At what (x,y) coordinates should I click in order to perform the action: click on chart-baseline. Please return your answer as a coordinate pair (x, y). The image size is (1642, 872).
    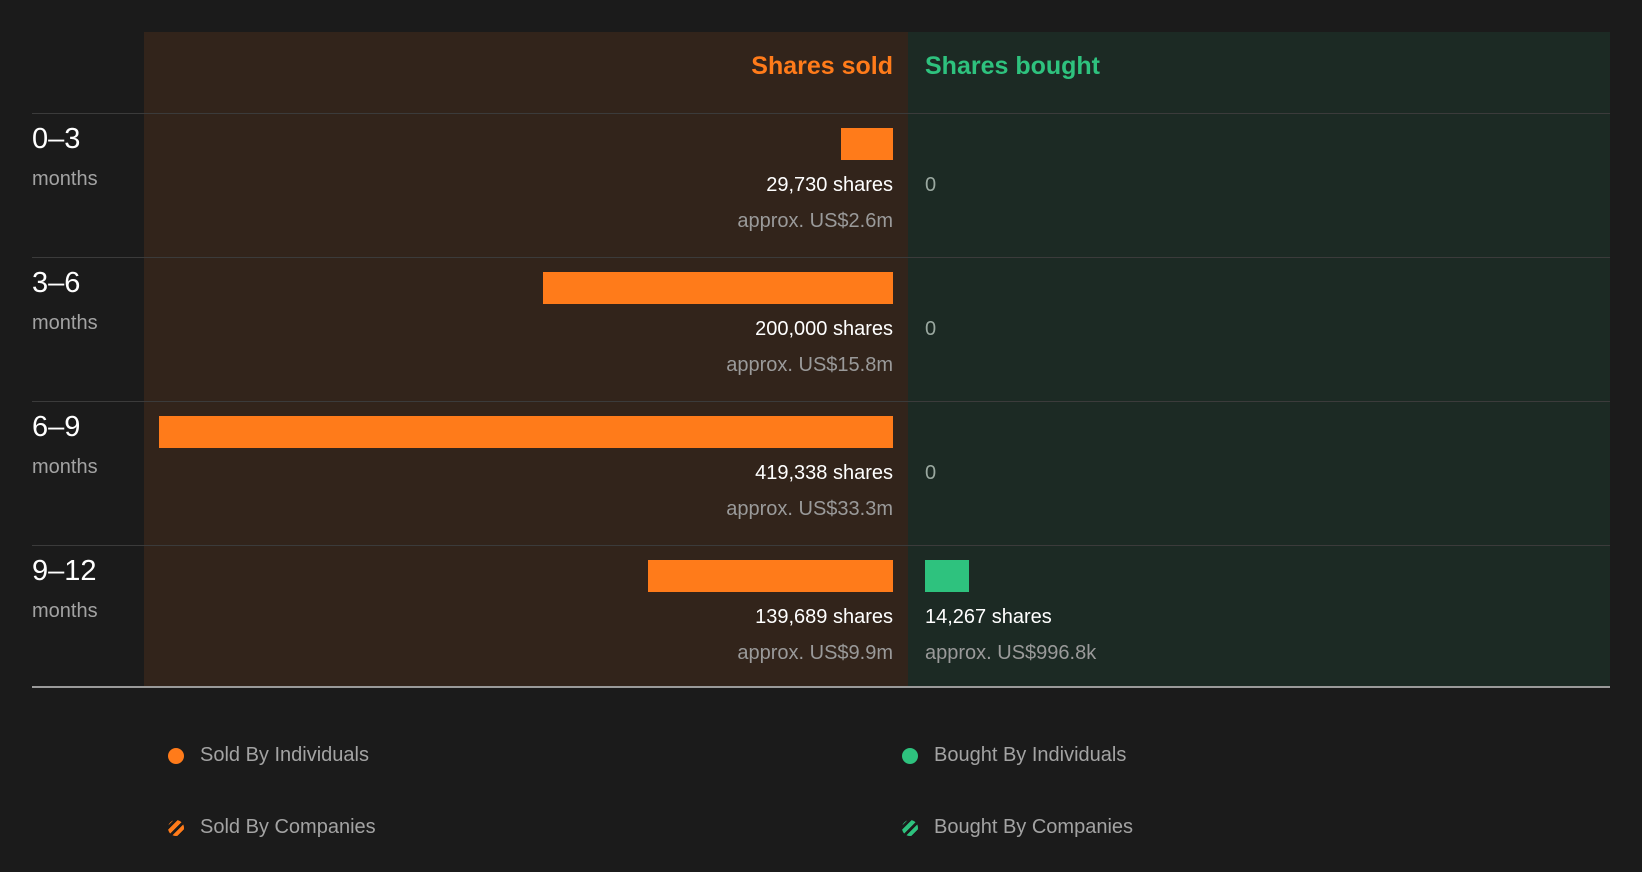
    Looking at the image, I should click on (821, 687).